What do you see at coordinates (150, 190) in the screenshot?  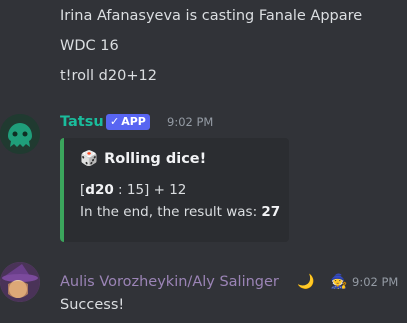 I see `dice-detail: : 15] + 12` at bounding box center [150, 190].